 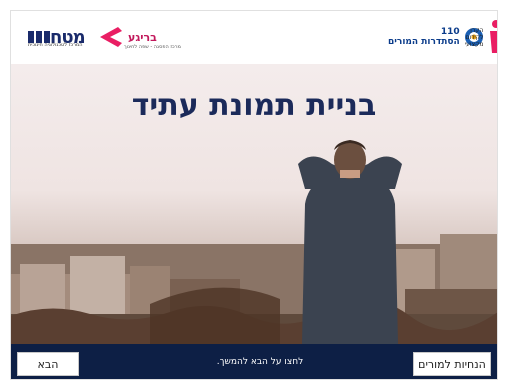 What do you see at coordinates (48, 364) in the screenshot?
I see `next-button: הבא` at bounding box center [48, 364].